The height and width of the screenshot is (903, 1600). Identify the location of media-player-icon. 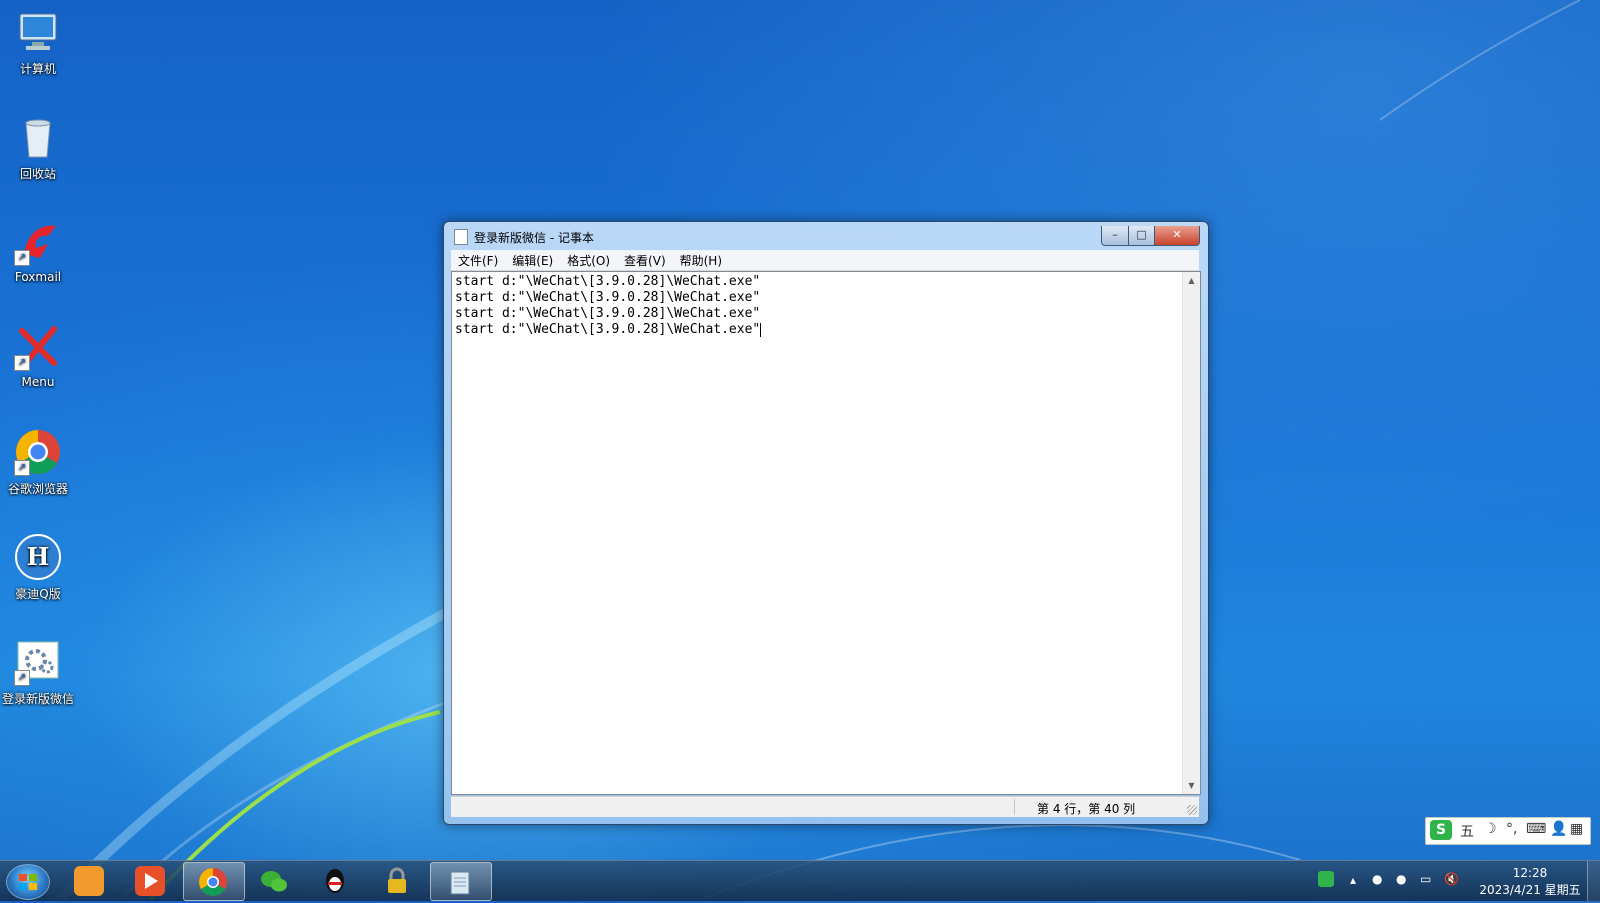
(150, 881).